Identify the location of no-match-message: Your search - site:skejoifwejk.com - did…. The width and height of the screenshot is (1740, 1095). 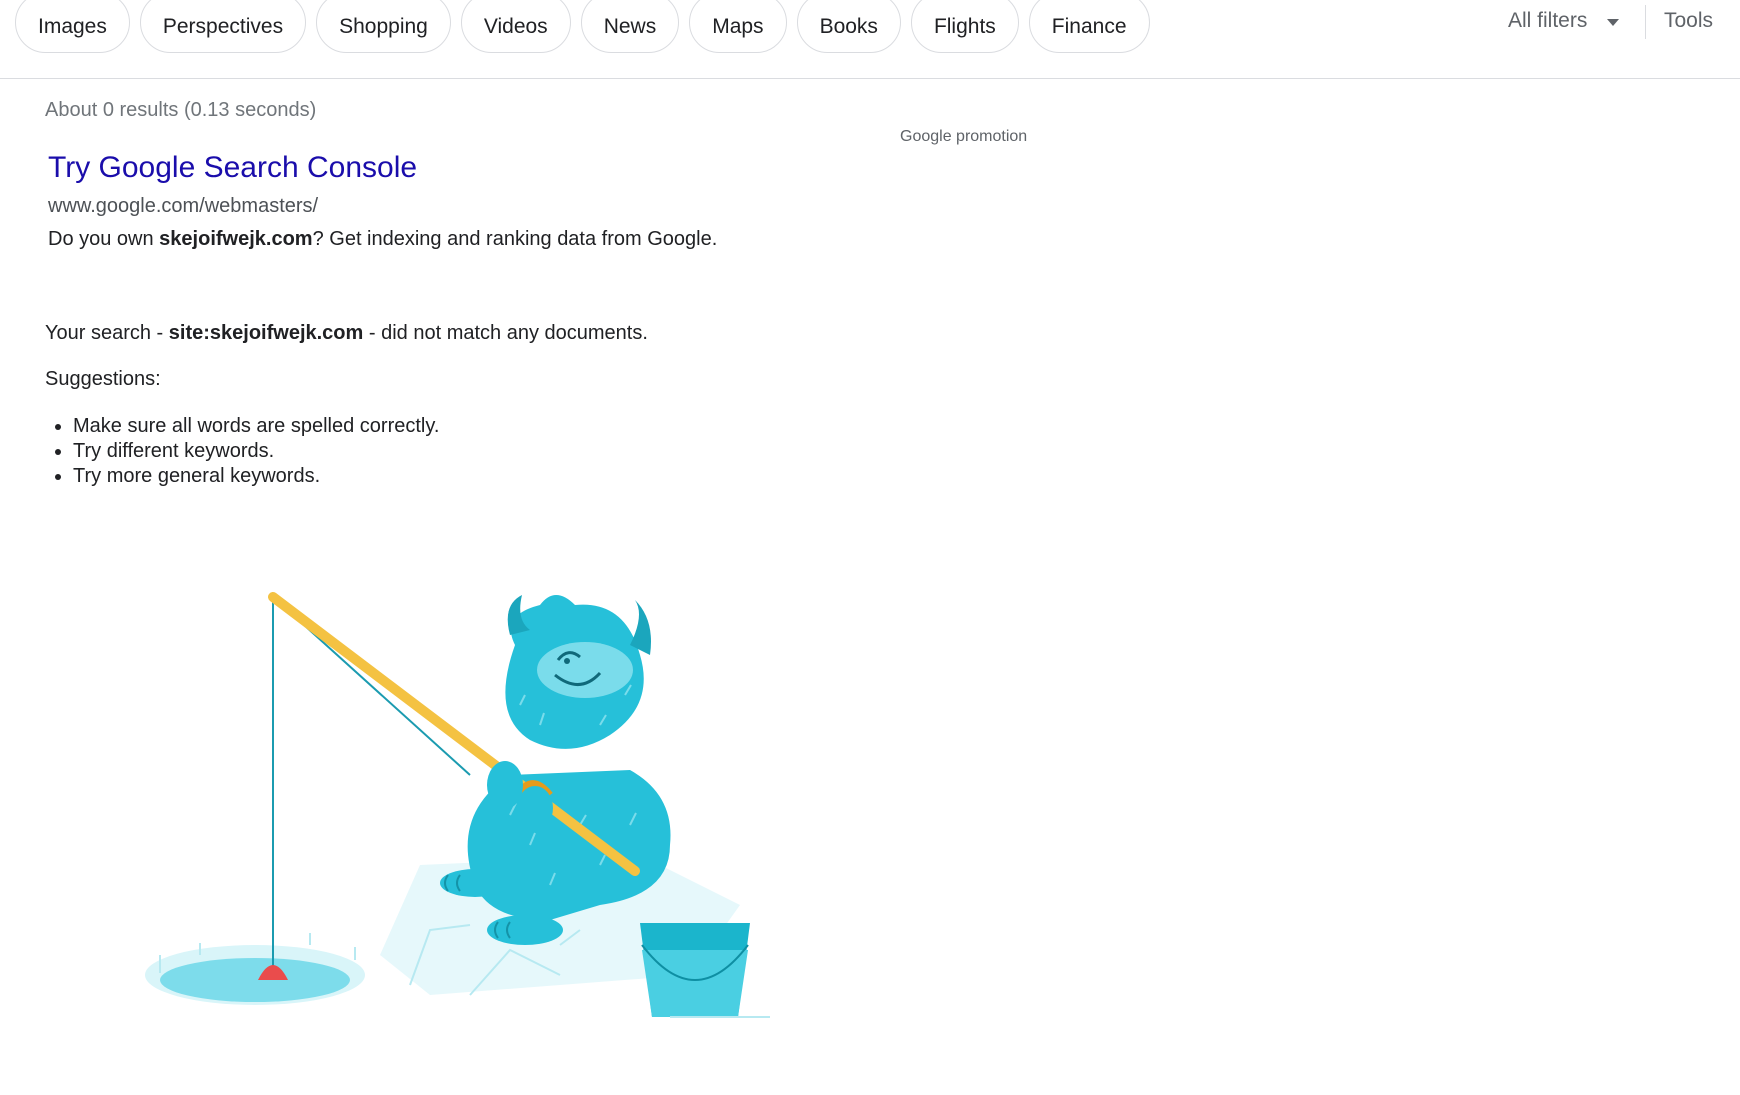
(346, 333).